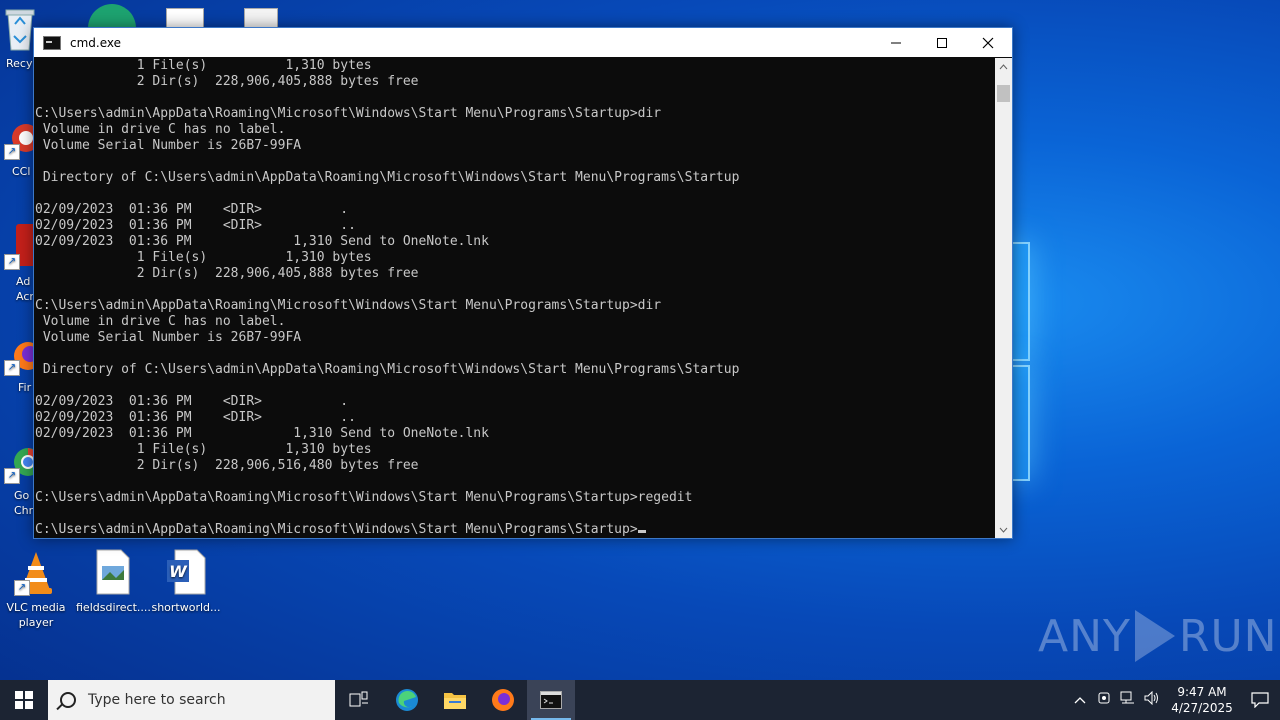 This screenshot has width=1280, height=720. I want to click on network-icon, so click(1127, 697).